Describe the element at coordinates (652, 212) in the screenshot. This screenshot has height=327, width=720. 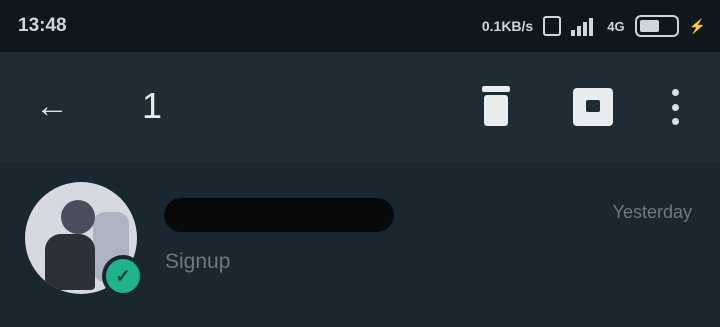
I see `chat-timestamp: Yesterday` at that location.